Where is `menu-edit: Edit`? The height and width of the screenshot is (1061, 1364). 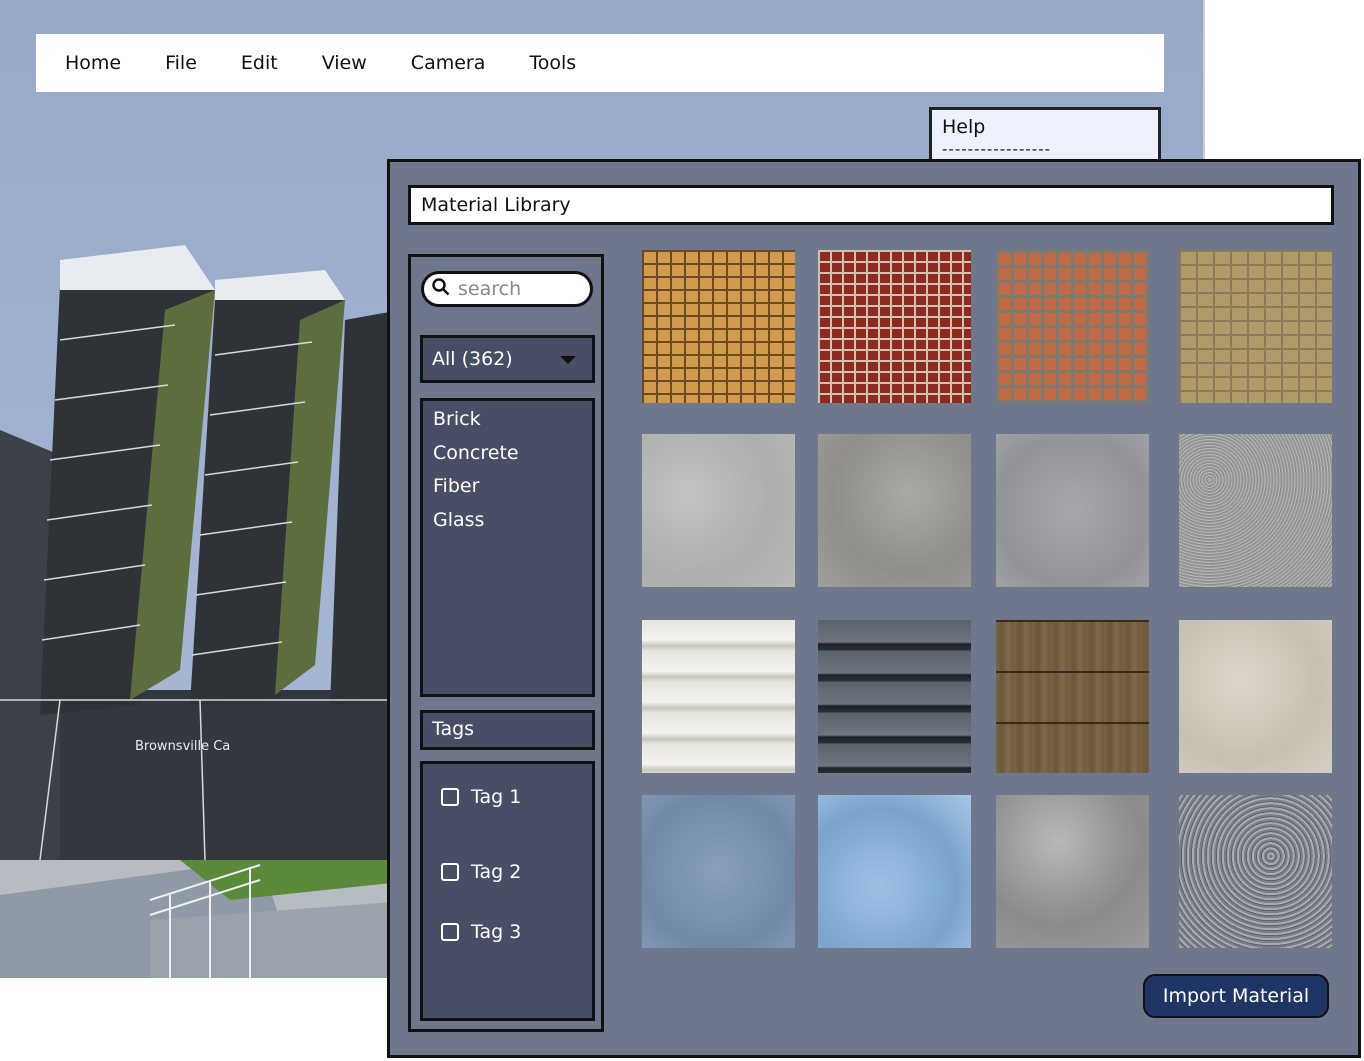 menu-edit: Edit is located at coordinates (252, 63).